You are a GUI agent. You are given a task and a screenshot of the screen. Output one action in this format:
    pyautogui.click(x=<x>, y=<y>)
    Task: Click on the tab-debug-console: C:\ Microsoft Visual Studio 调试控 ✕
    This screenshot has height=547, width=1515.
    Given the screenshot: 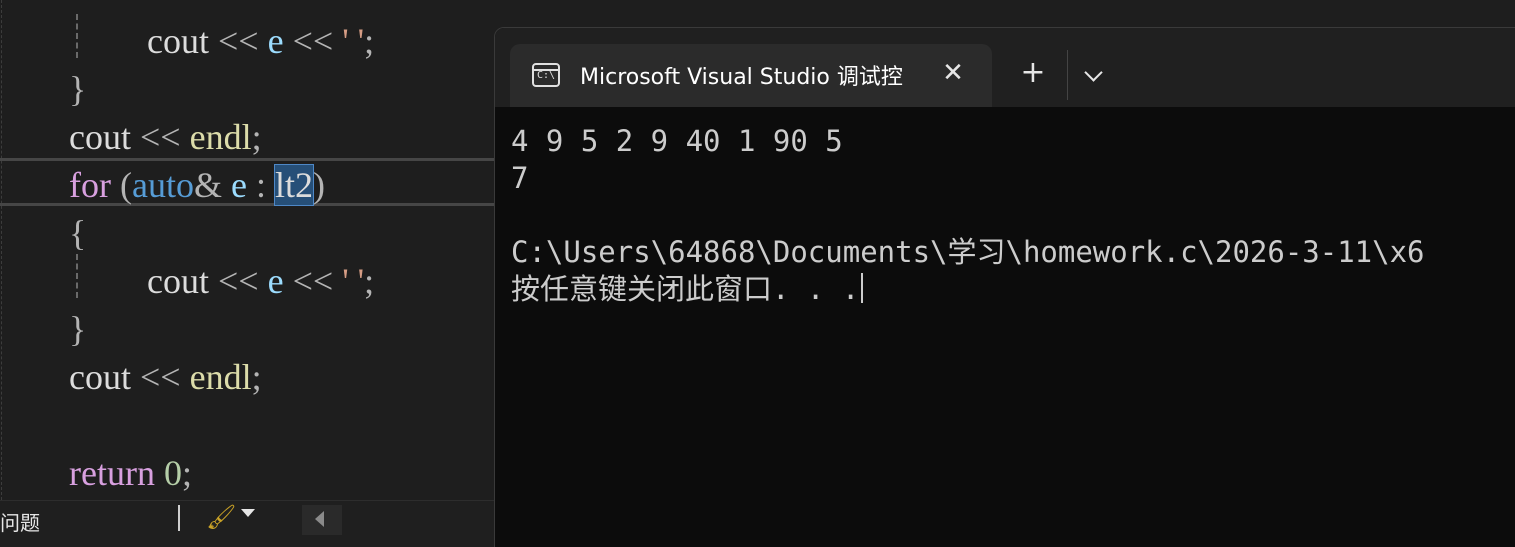 What is the action you would take?
    pyautogui.click(x=751, y=75)
    